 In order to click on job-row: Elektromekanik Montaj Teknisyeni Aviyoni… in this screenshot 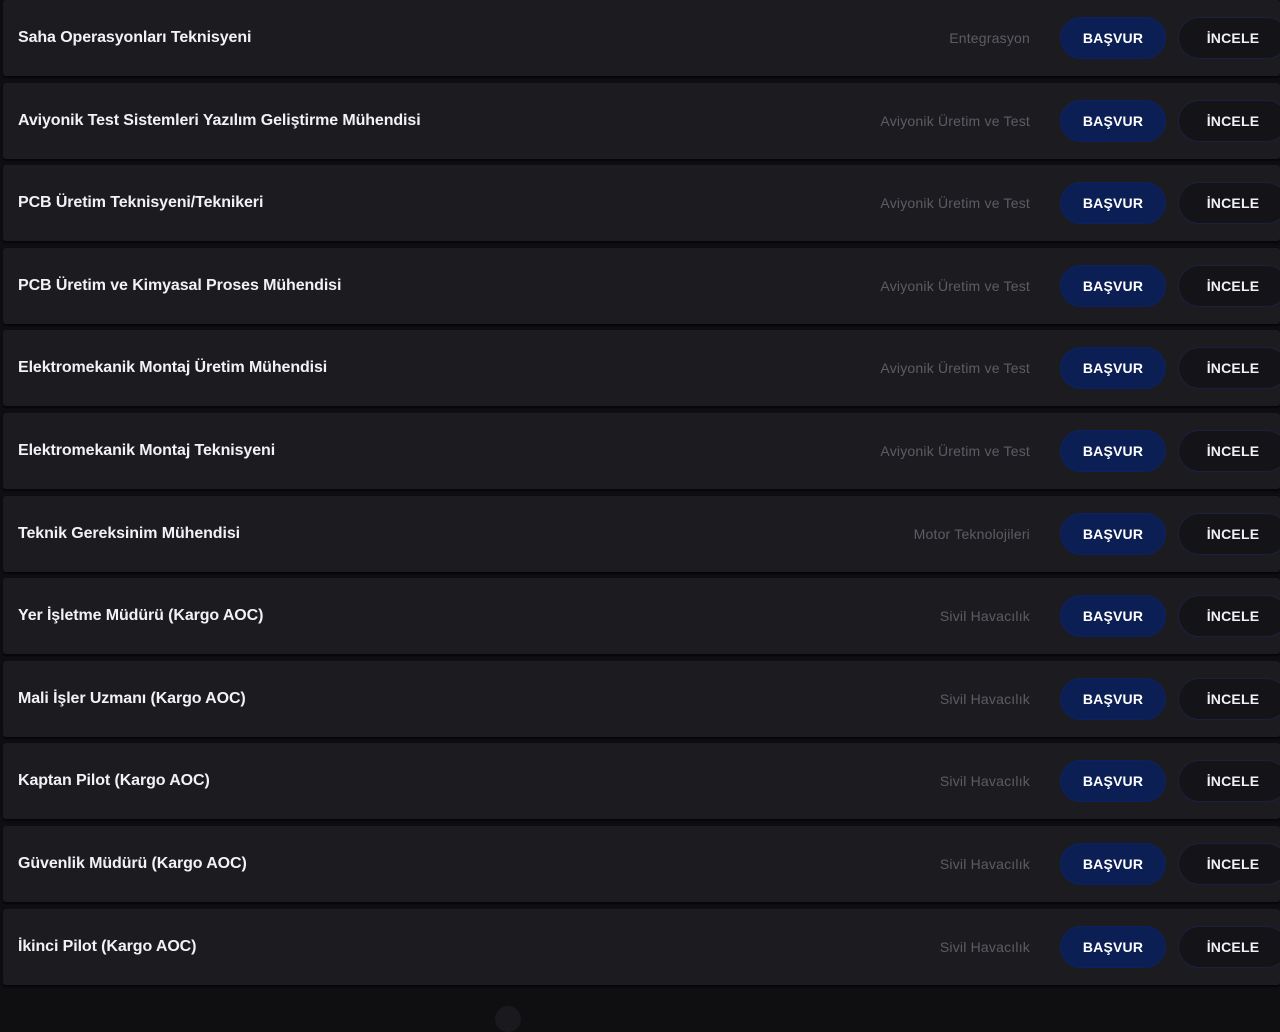, I will do `click(641, 450)`.